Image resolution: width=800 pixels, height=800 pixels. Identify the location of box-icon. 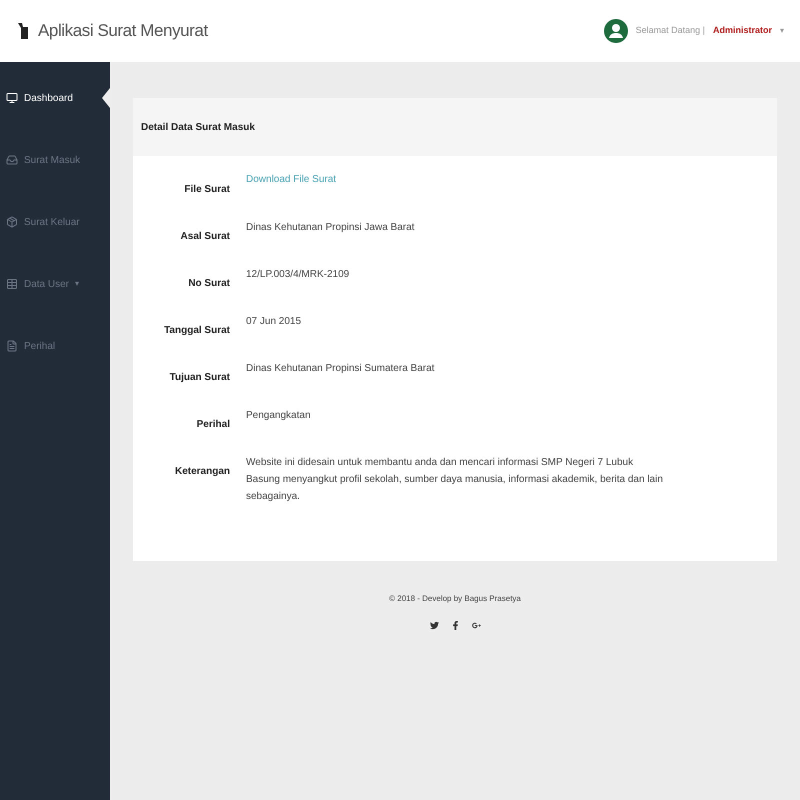
(12, 222).